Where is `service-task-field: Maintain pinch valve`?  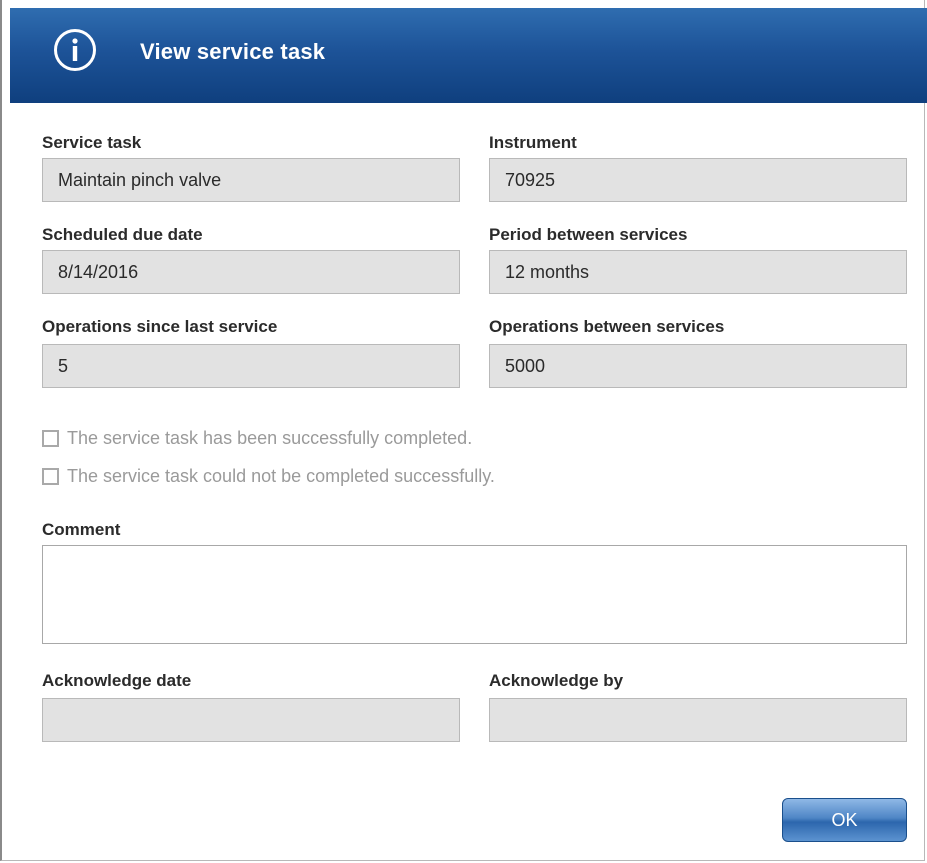
service-task-field: Maintain pinch valve is located at coordinates (251, 180).